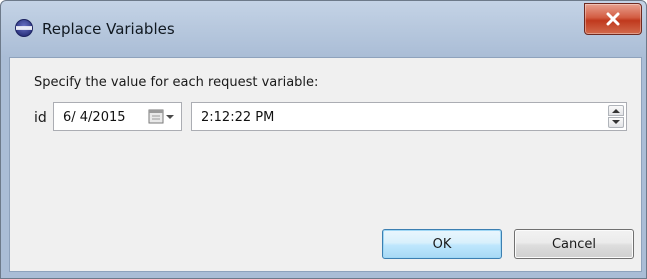 The width and height of the screenshot is (647, 279). I want to click on time-spinner, so click(616, 116).